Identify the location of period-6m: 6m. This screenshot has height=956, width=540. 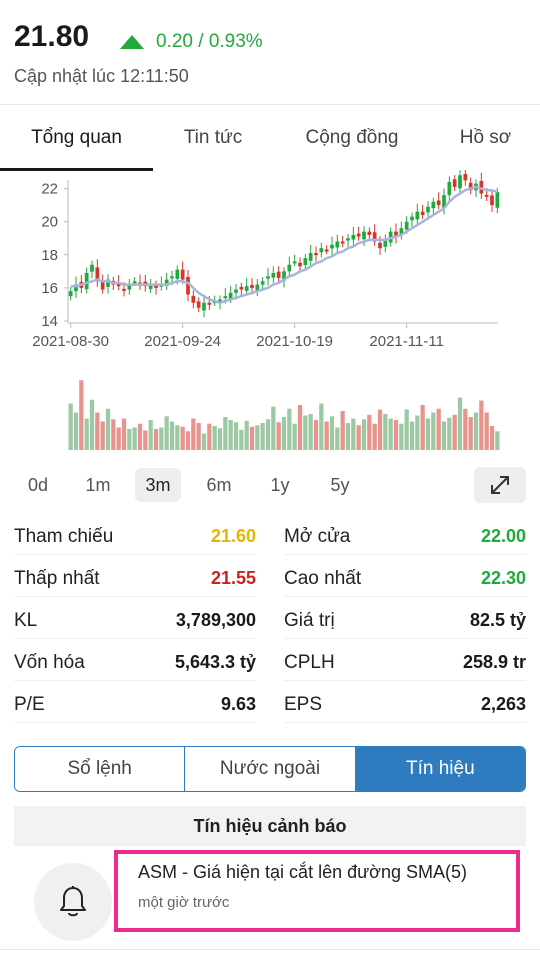
(219, 485).